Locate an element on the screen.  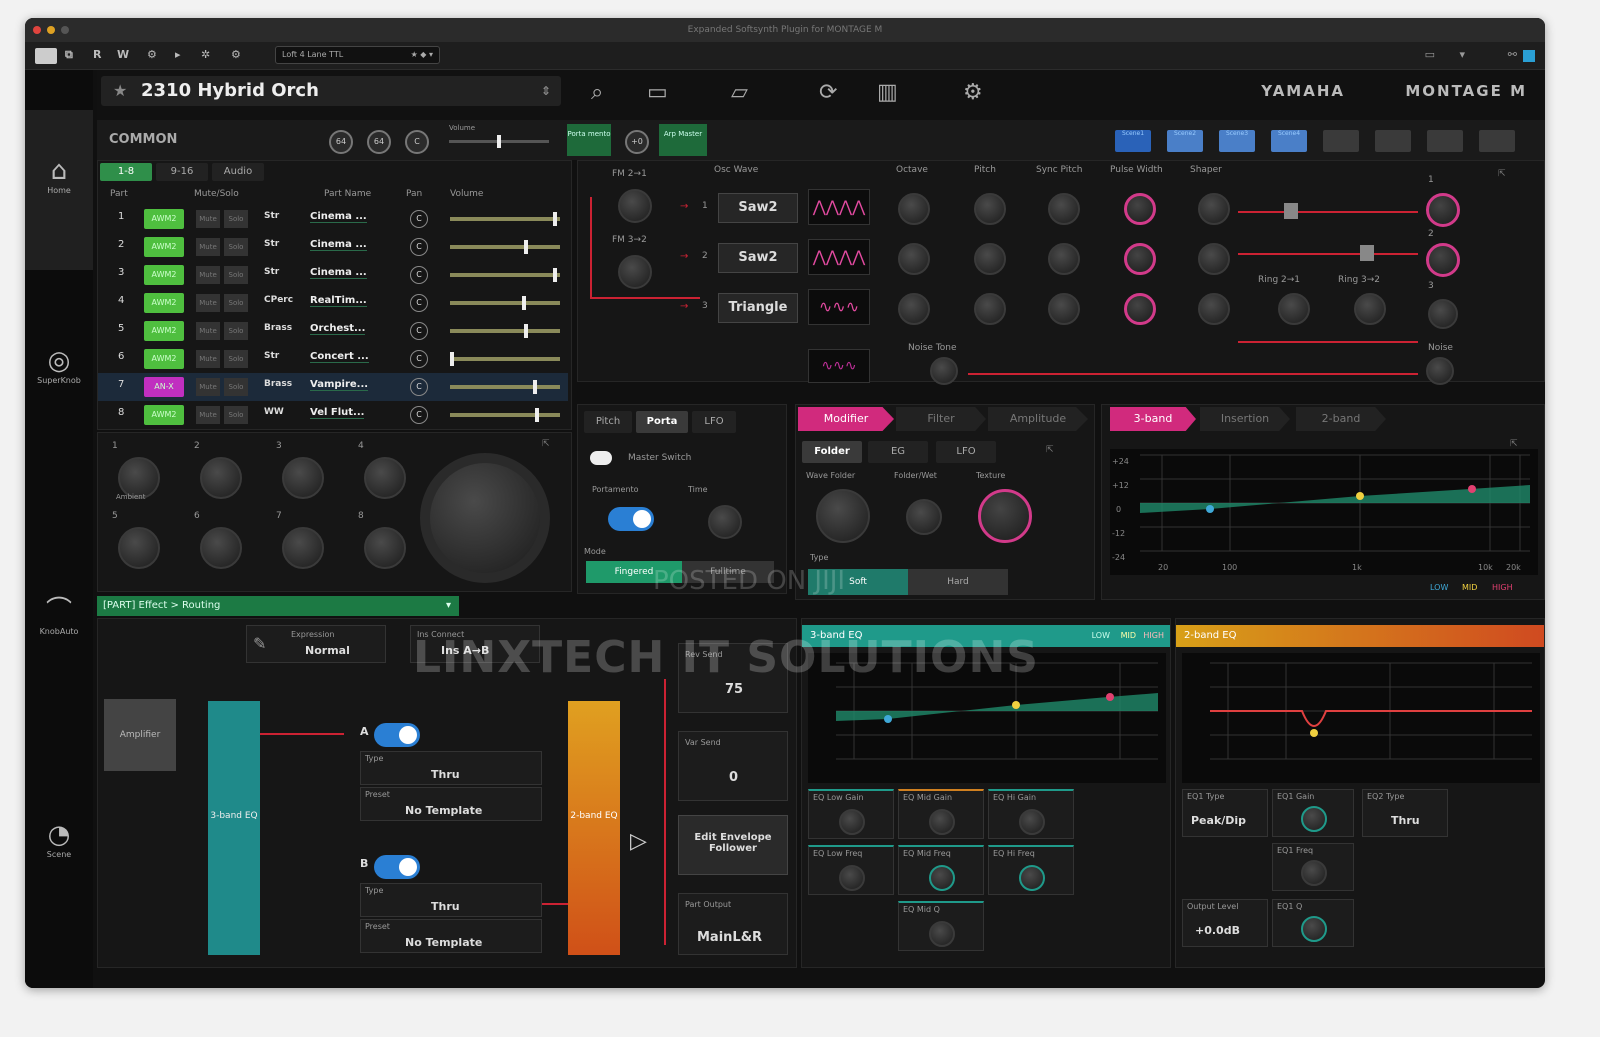
portamento-knob: +0 is located at coordinates (637, 142).